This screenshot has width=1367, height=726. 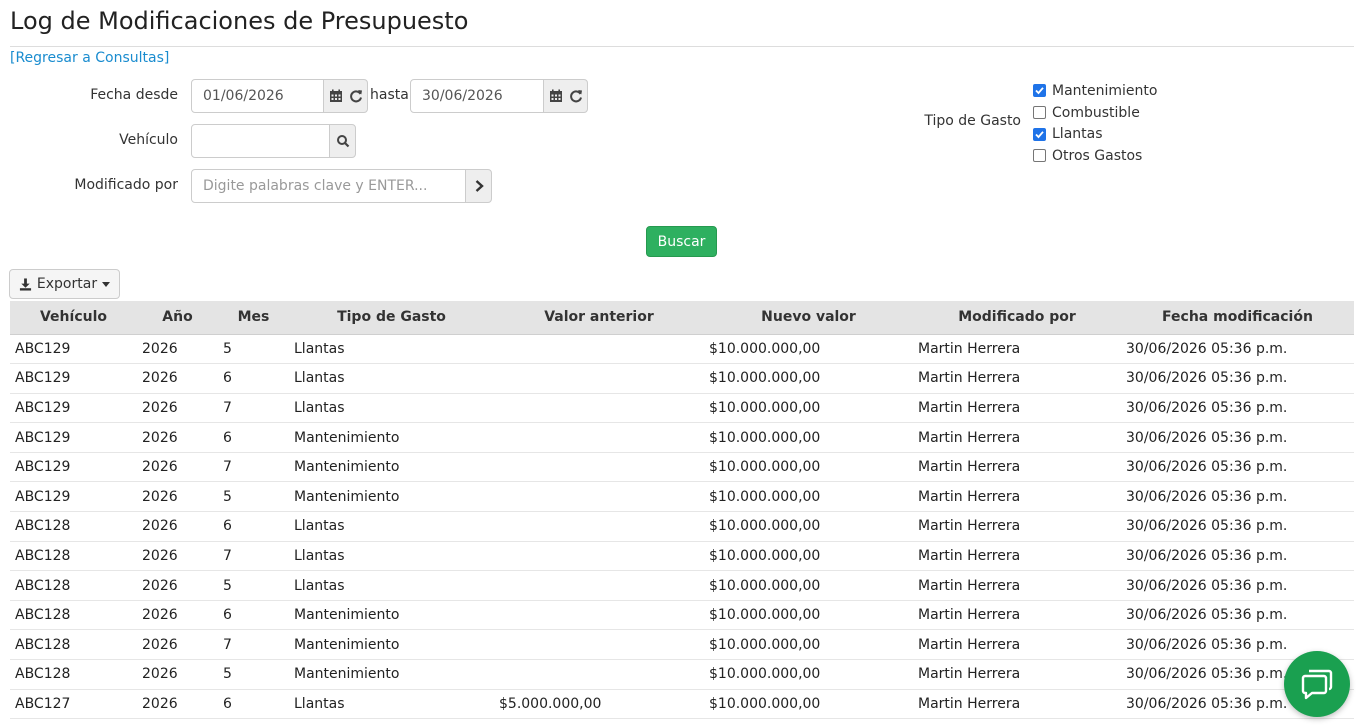 I want to click on vehiculo-search-button, so click(x=342, y=141).